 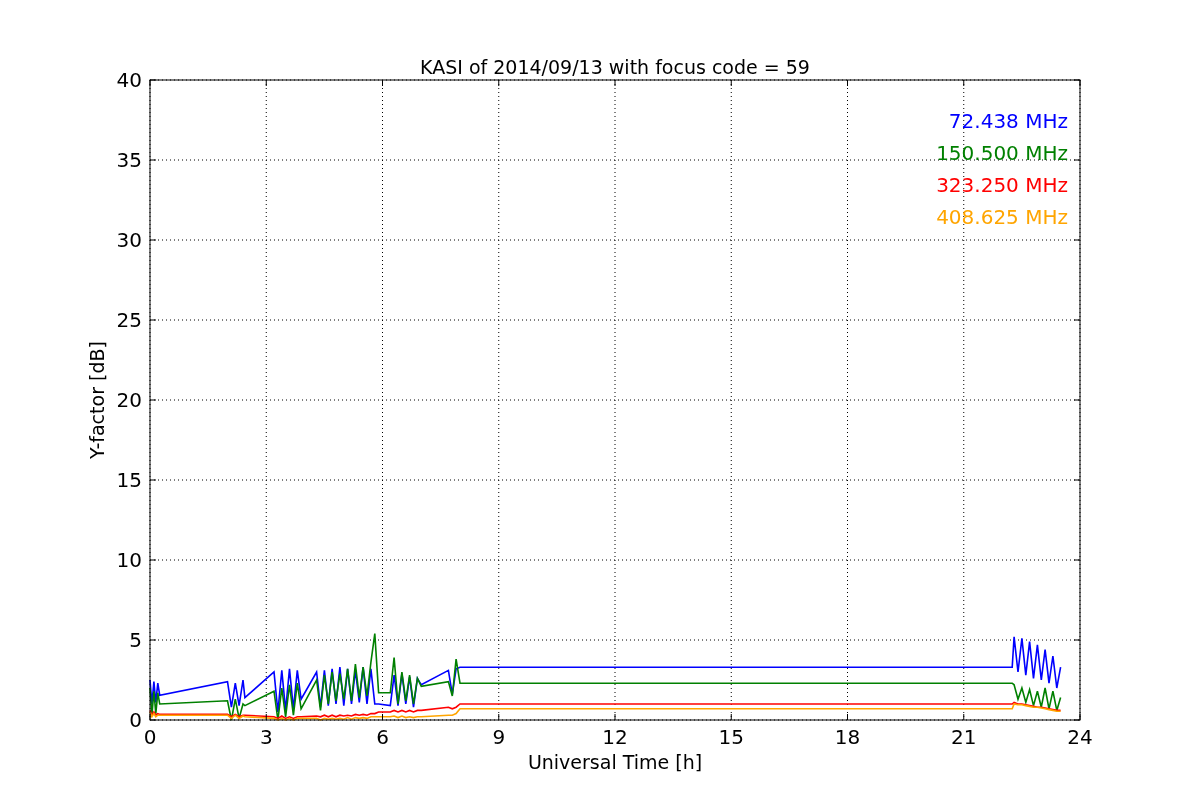 What do you see at coordinates (129, 240) in the screenshot?
I see `y-tick-label: 30` at bounding box center [129, 240].